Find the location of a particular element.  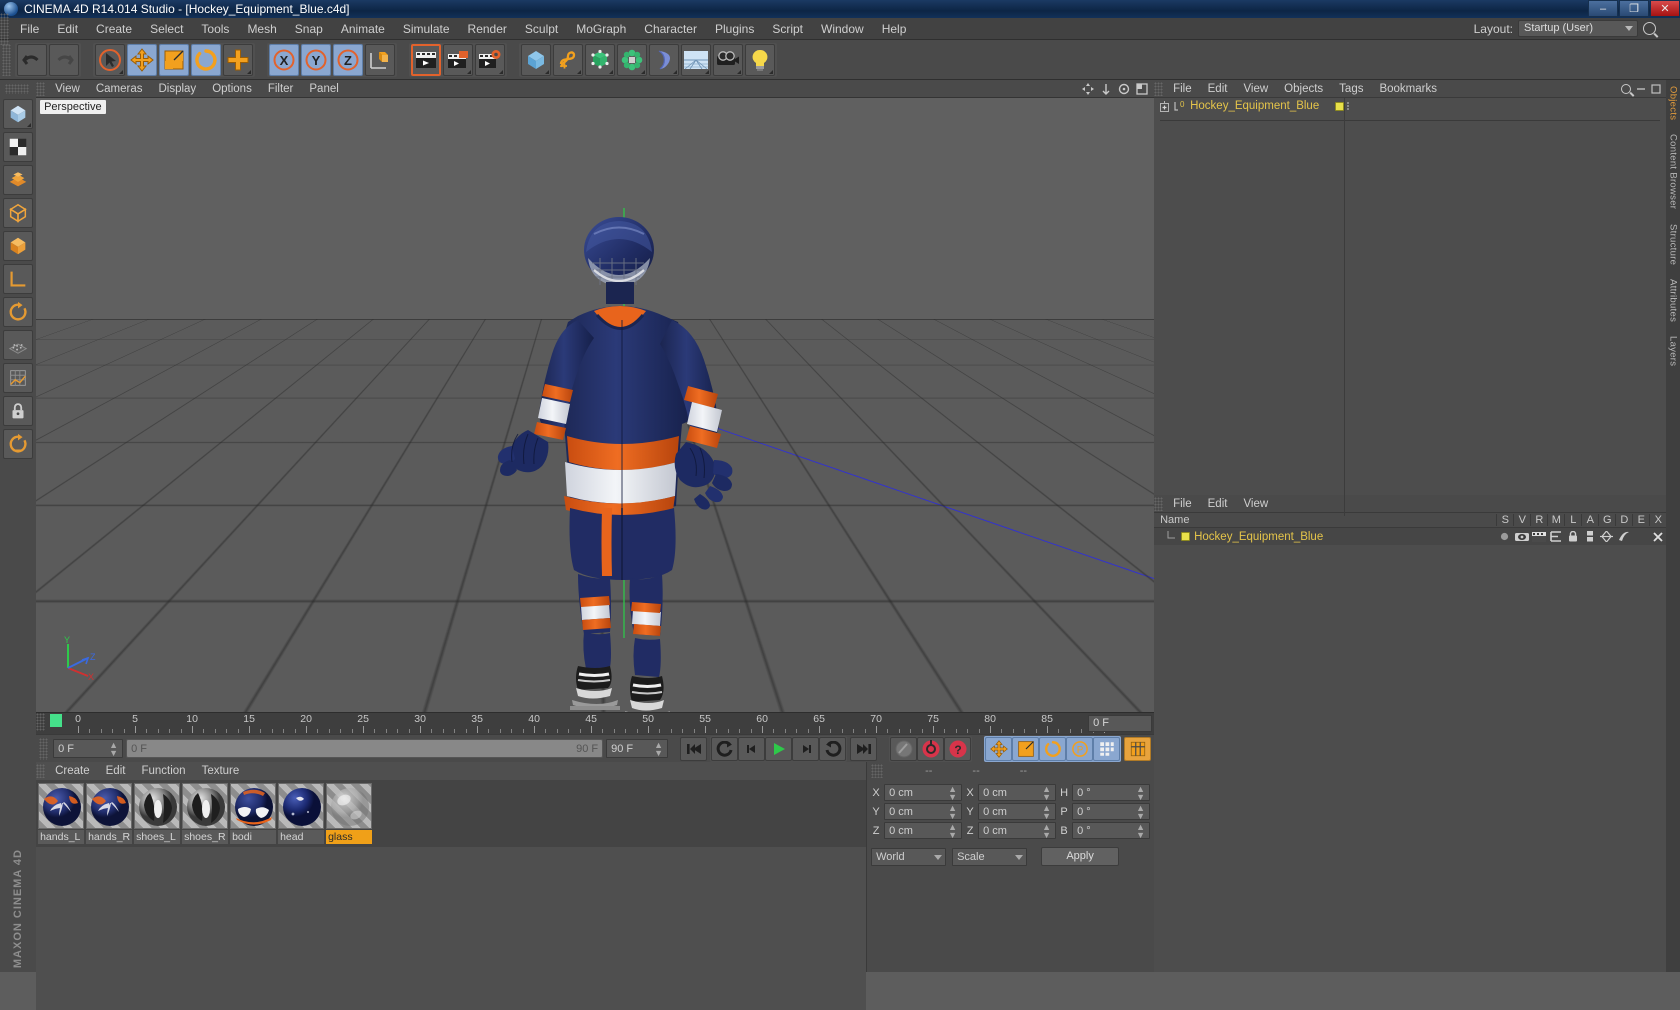

render-view-button is located at coordinates (426, 59).